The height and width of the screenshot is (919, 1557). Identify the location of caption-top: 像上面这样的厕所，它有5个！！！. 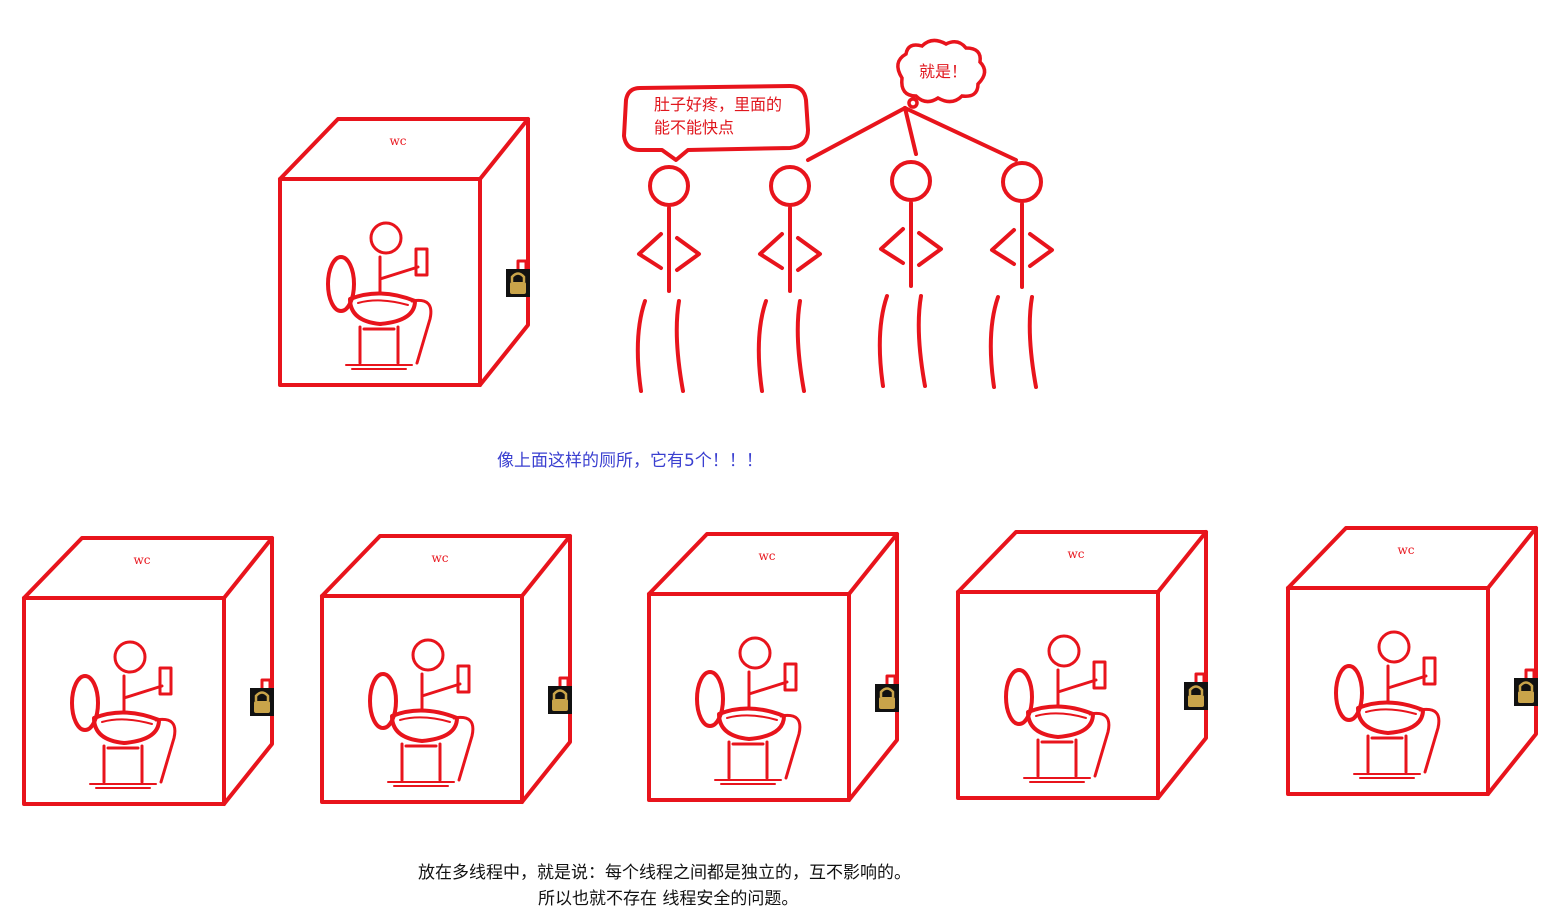
(630, 461).